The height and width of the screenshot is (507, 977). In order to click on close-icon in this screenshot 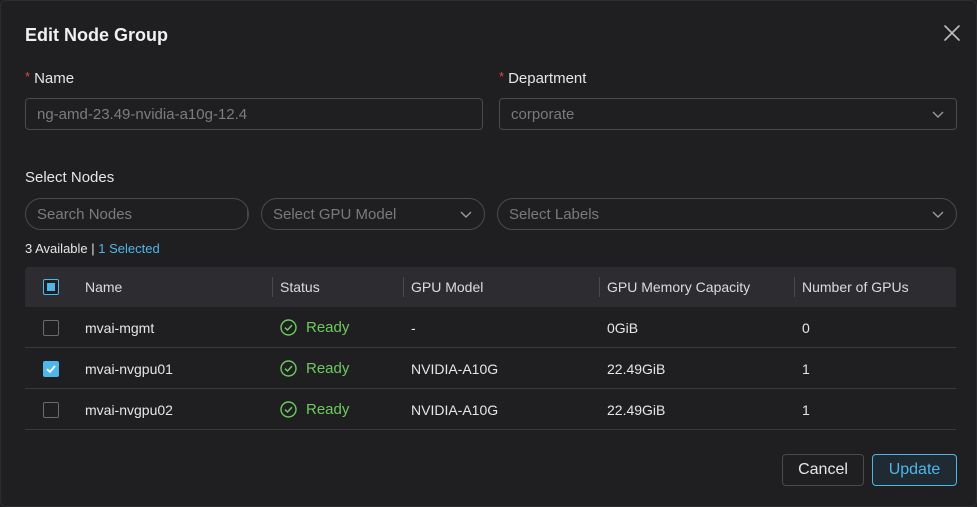, I will do `click(952, 33)`.